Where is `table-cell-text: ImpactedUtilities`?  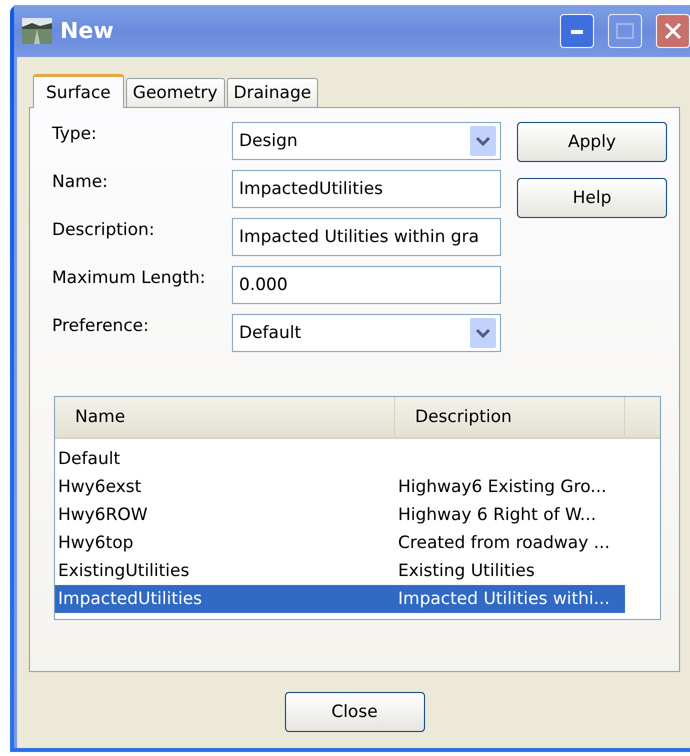 table-cell-text: ImpactedUtilities is located at coordinates (130, 599).